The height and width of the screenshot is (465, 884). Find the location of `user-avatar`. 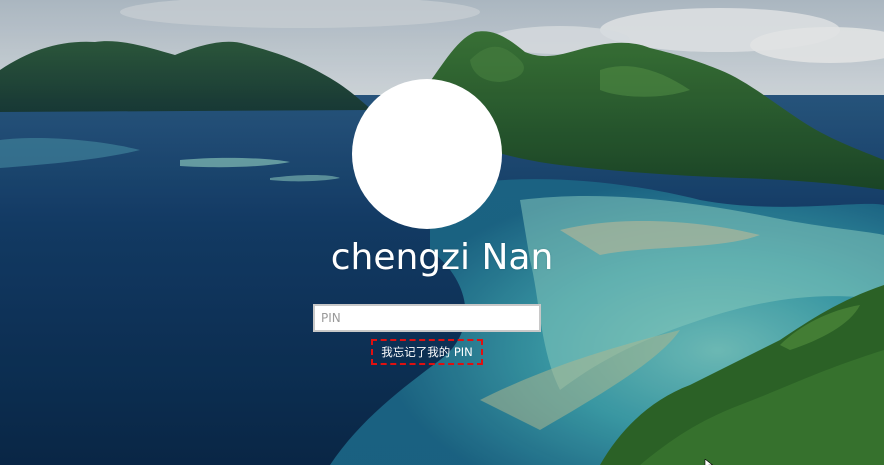

user-avatar is located at coordinates (427, 154).